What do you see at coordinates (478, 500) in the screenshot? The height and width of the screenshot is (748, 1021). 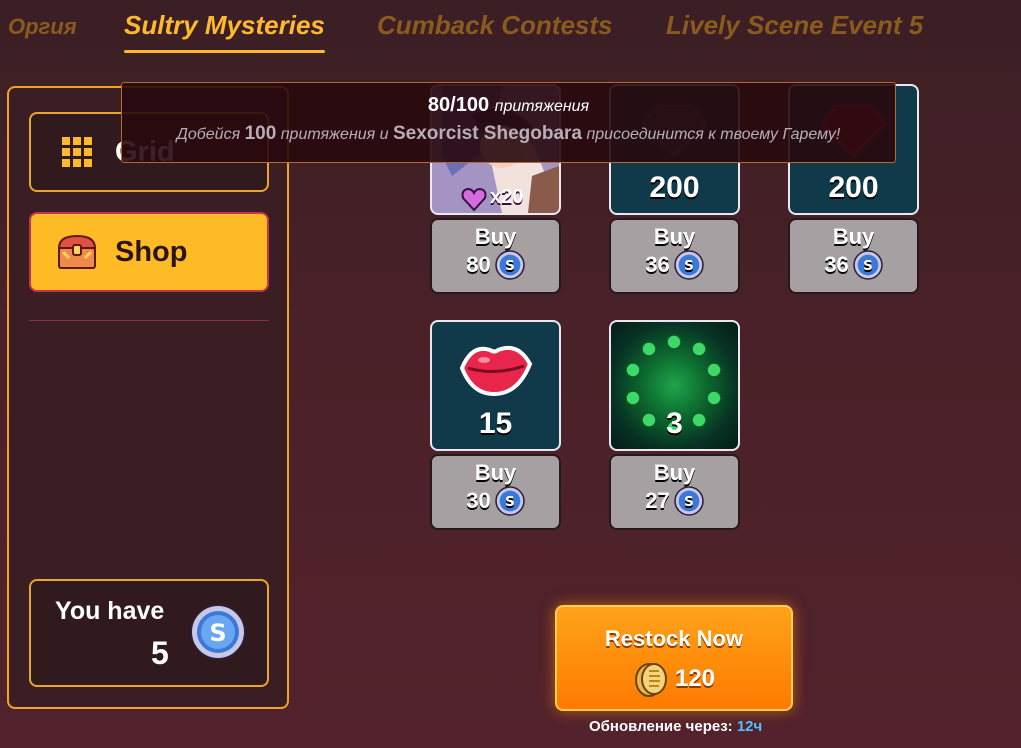 I see `price-value: 30` at bounding box center [478, 500].